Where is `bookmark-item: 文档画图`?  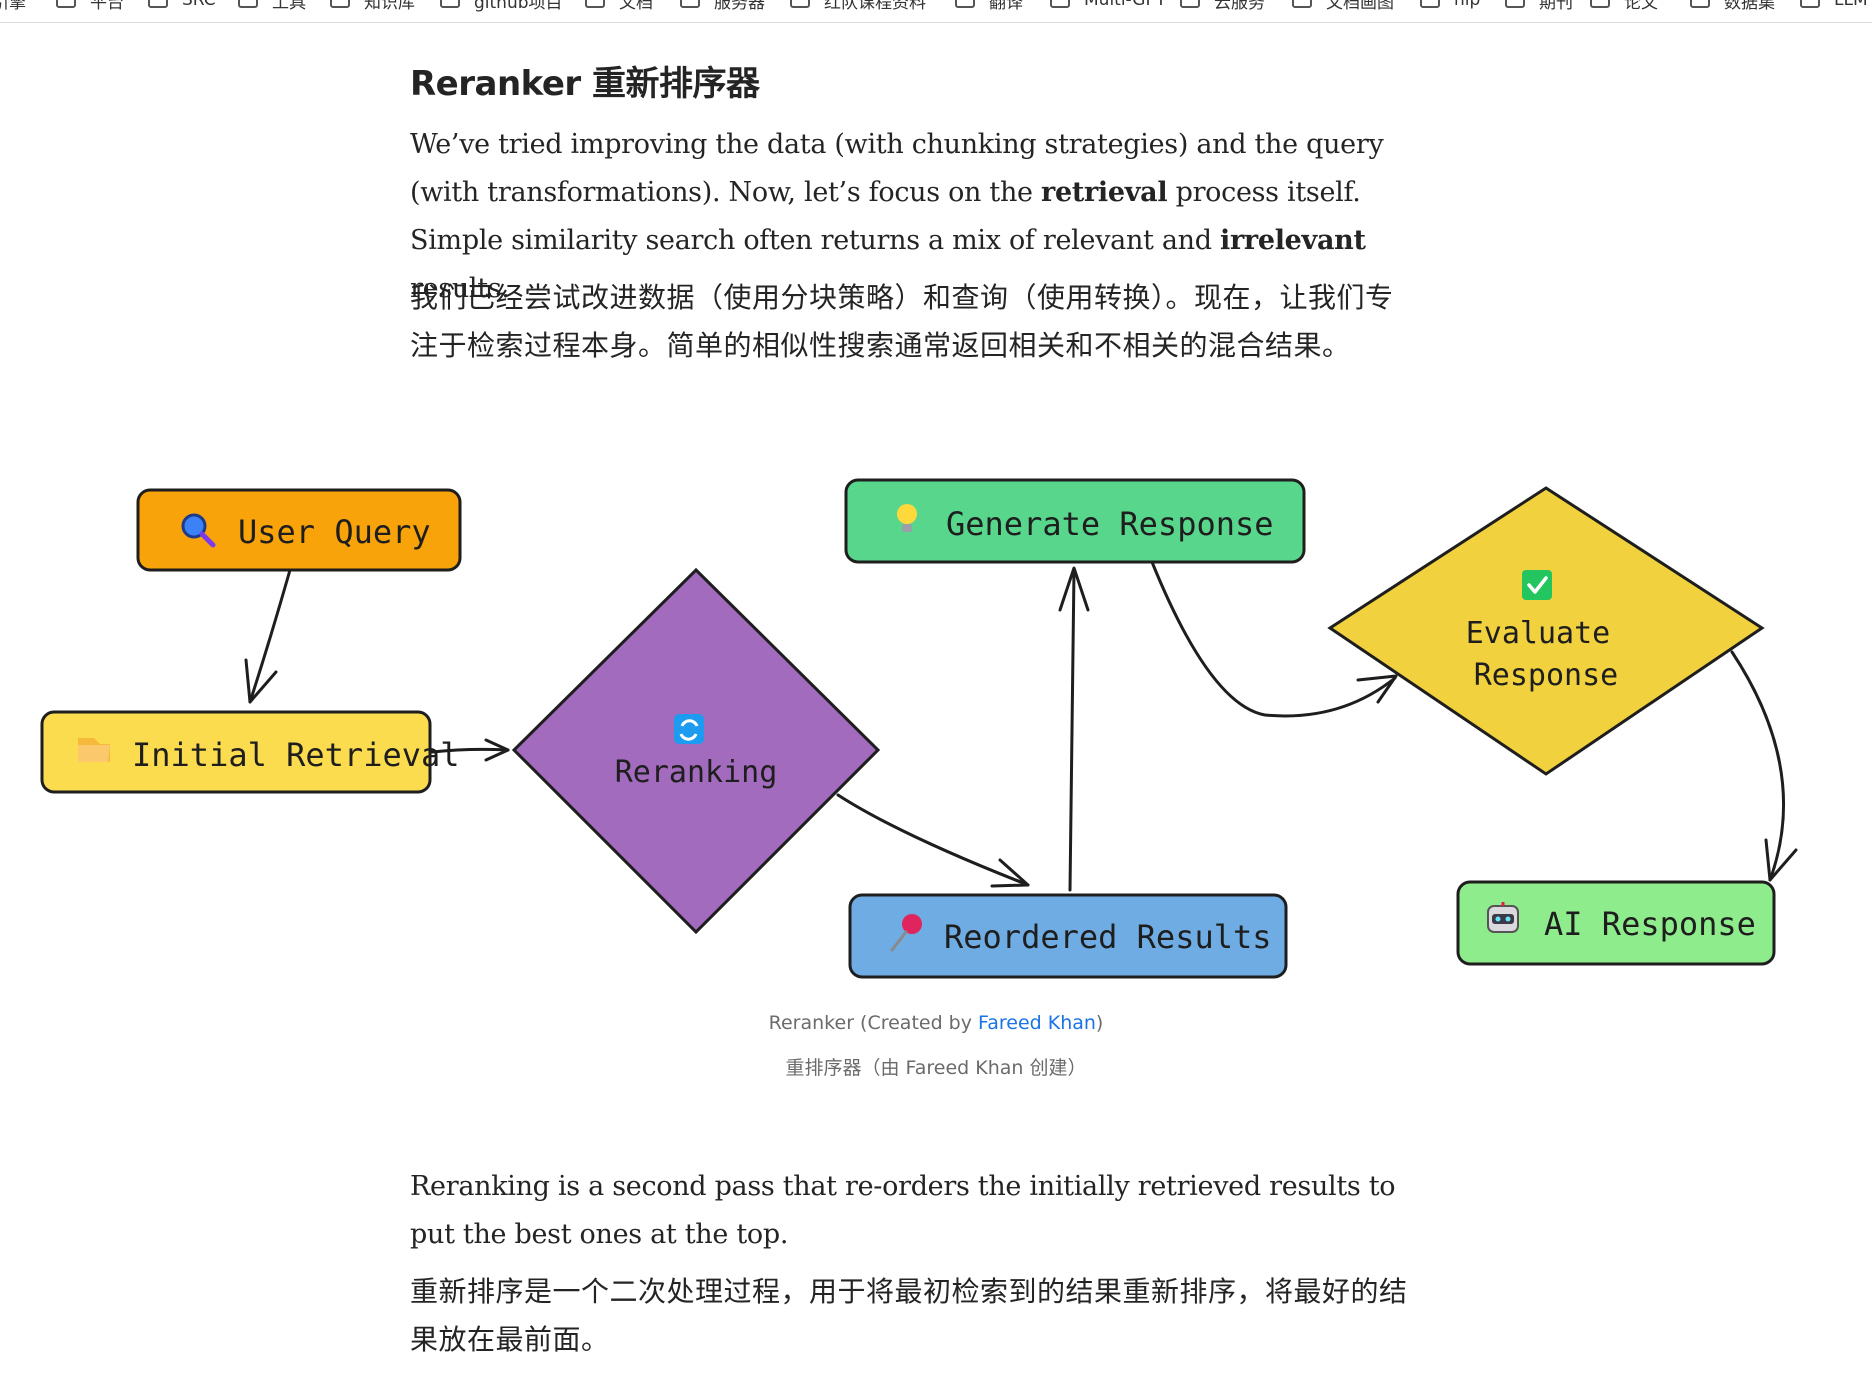 bookmark-item: 文档画图 is located at coordinates (1343, 7).